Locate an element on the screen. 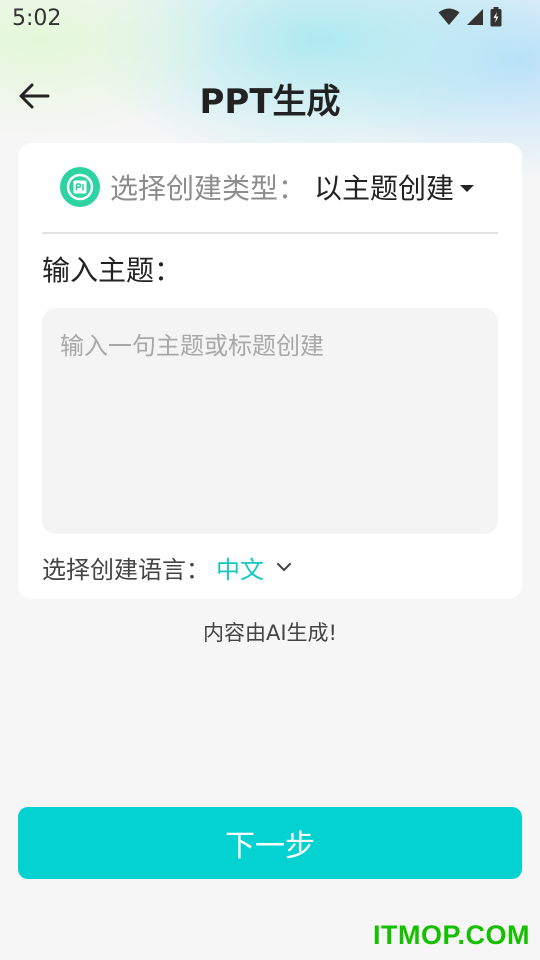 Image resolution: width=540 pixels, height=960 pixels. next-button: 下一步 is located at coordinates (270, 843).